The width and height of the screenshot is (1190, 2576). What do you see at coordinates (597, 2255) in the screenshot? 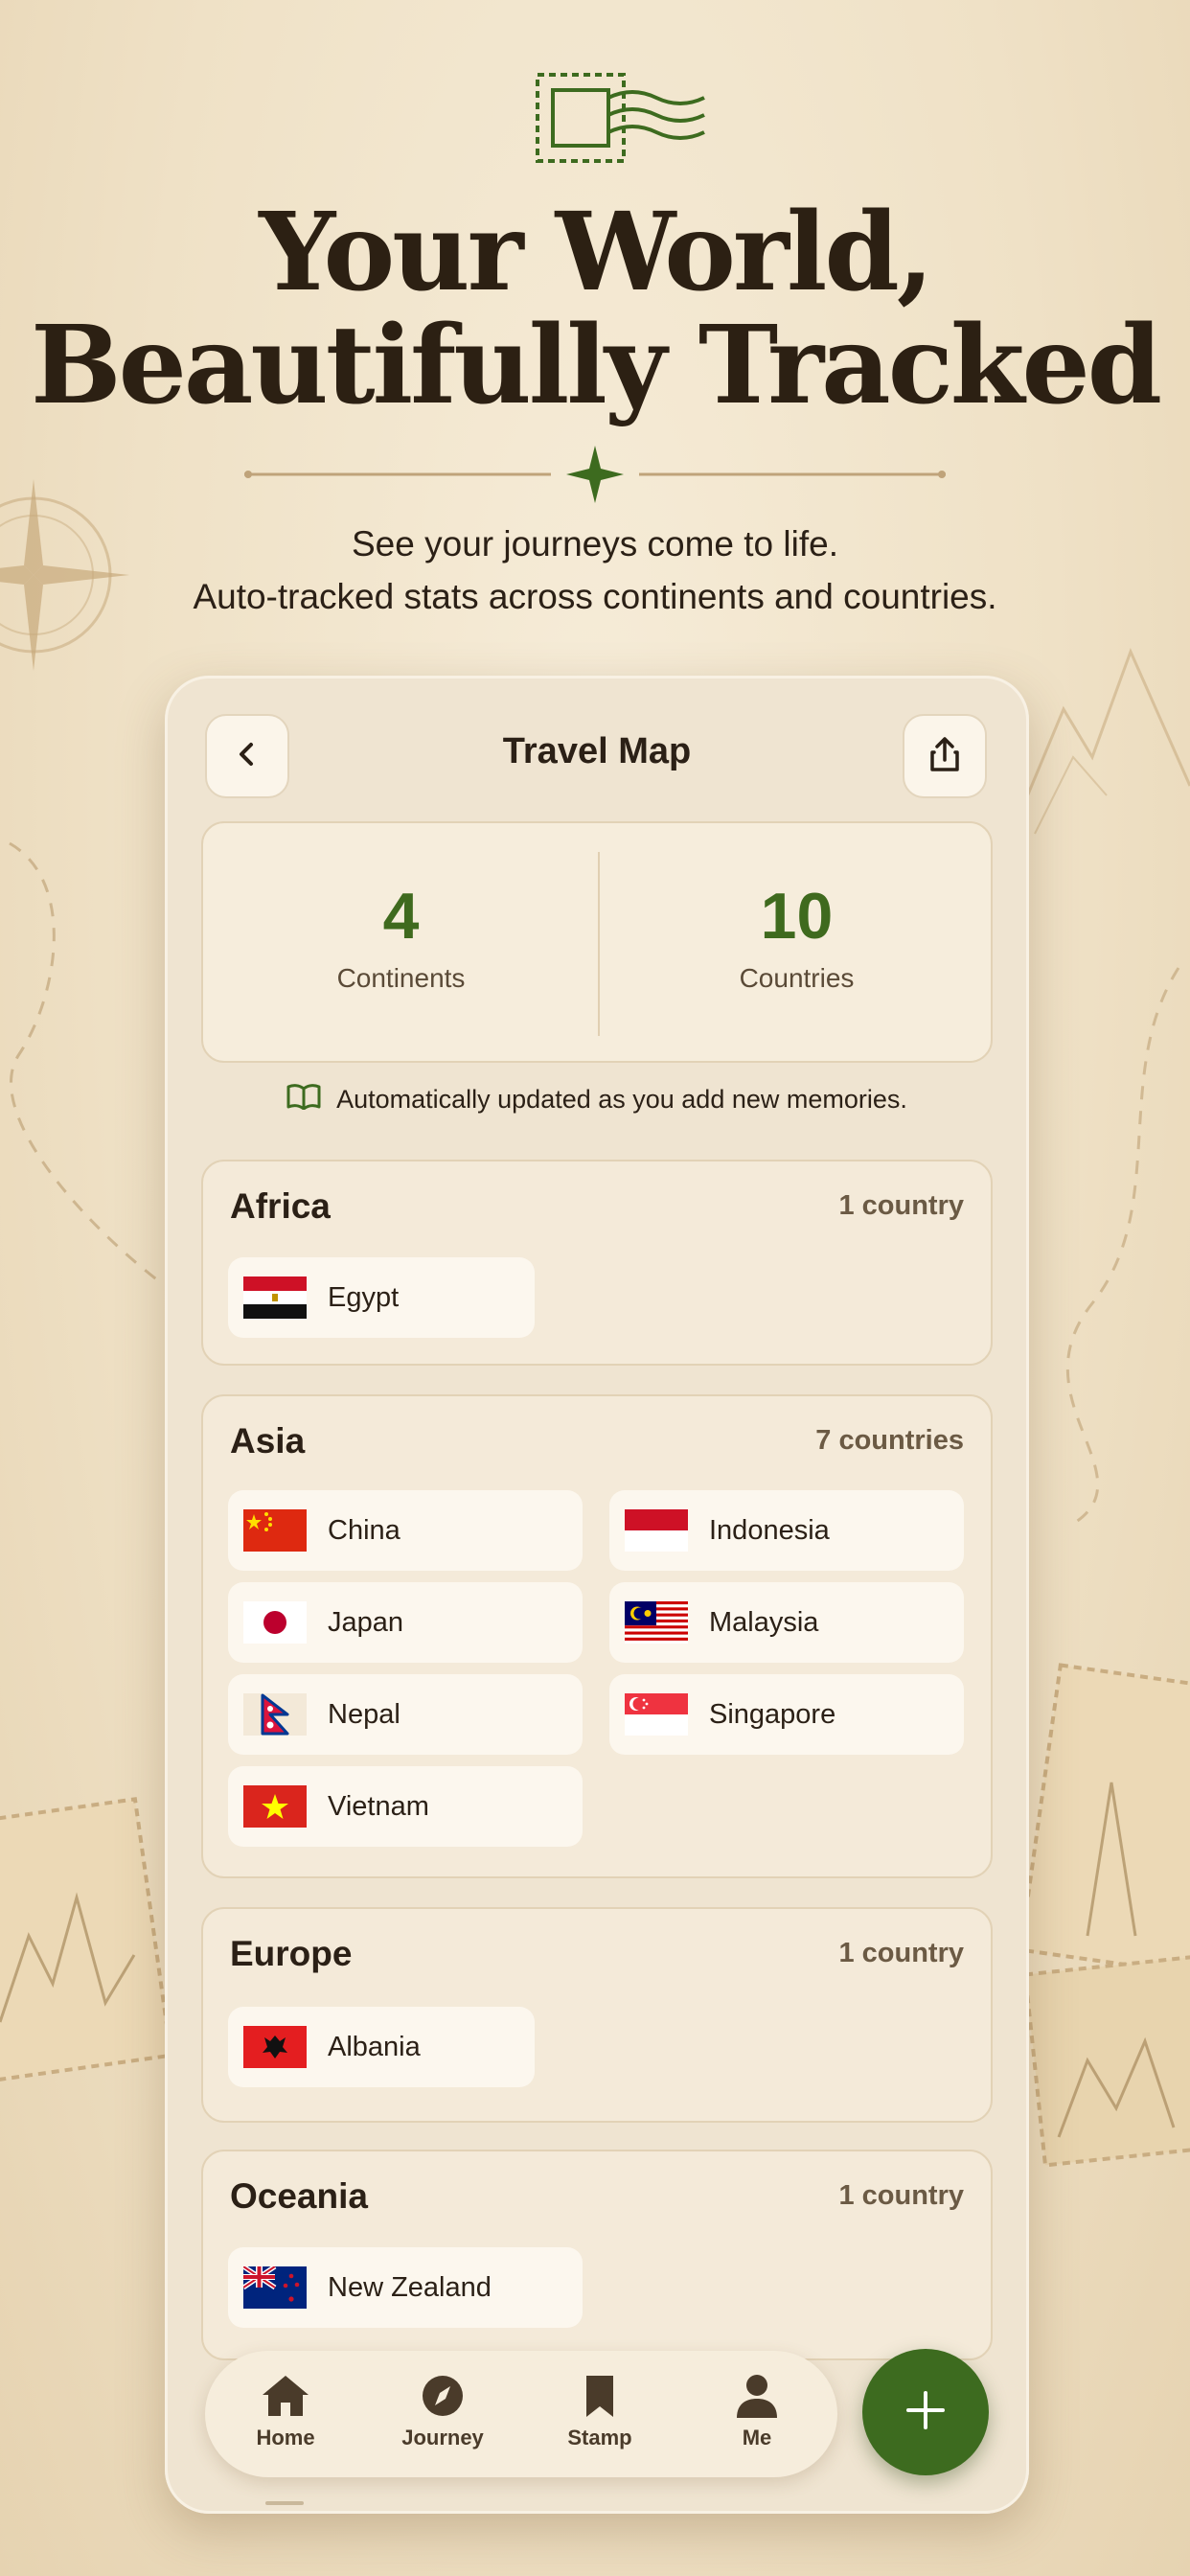
I see `continent-section-oceania: Oceania 1 country New Zealand` at bounding box center [597, 2255].